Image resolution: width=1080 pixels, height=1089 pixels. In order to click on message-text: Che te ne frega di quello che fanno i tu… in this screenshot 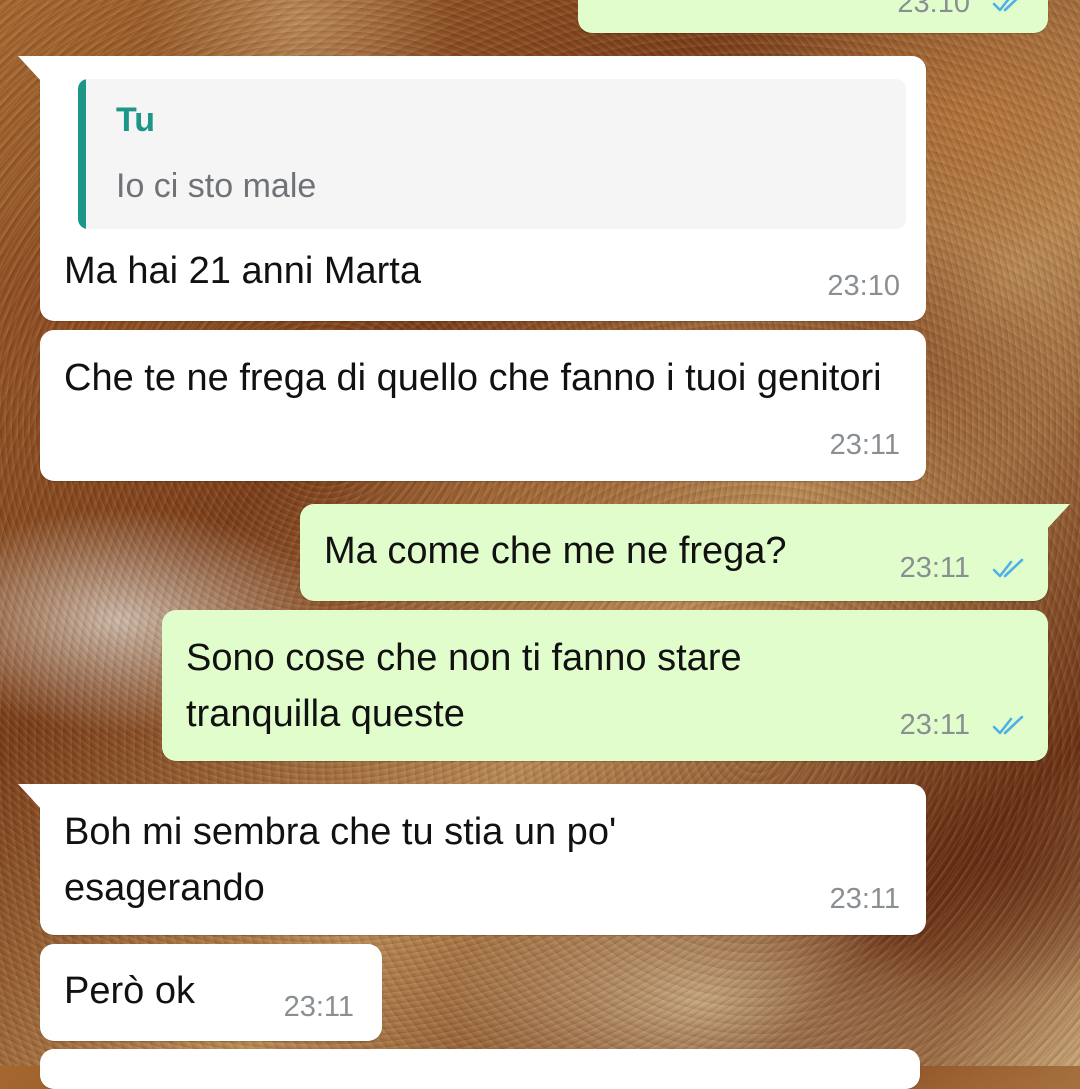, I will do `click(473, 378)`.